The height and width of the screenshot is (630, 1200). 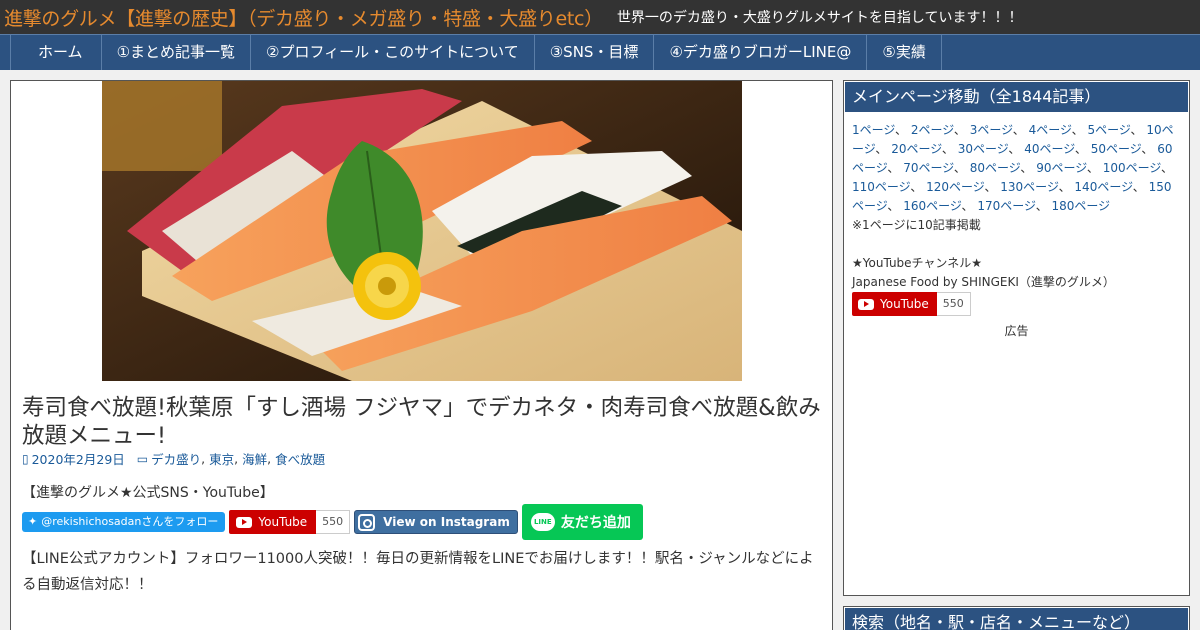 I want to click on page-link: 3ページ, so click(x=991, y=130).